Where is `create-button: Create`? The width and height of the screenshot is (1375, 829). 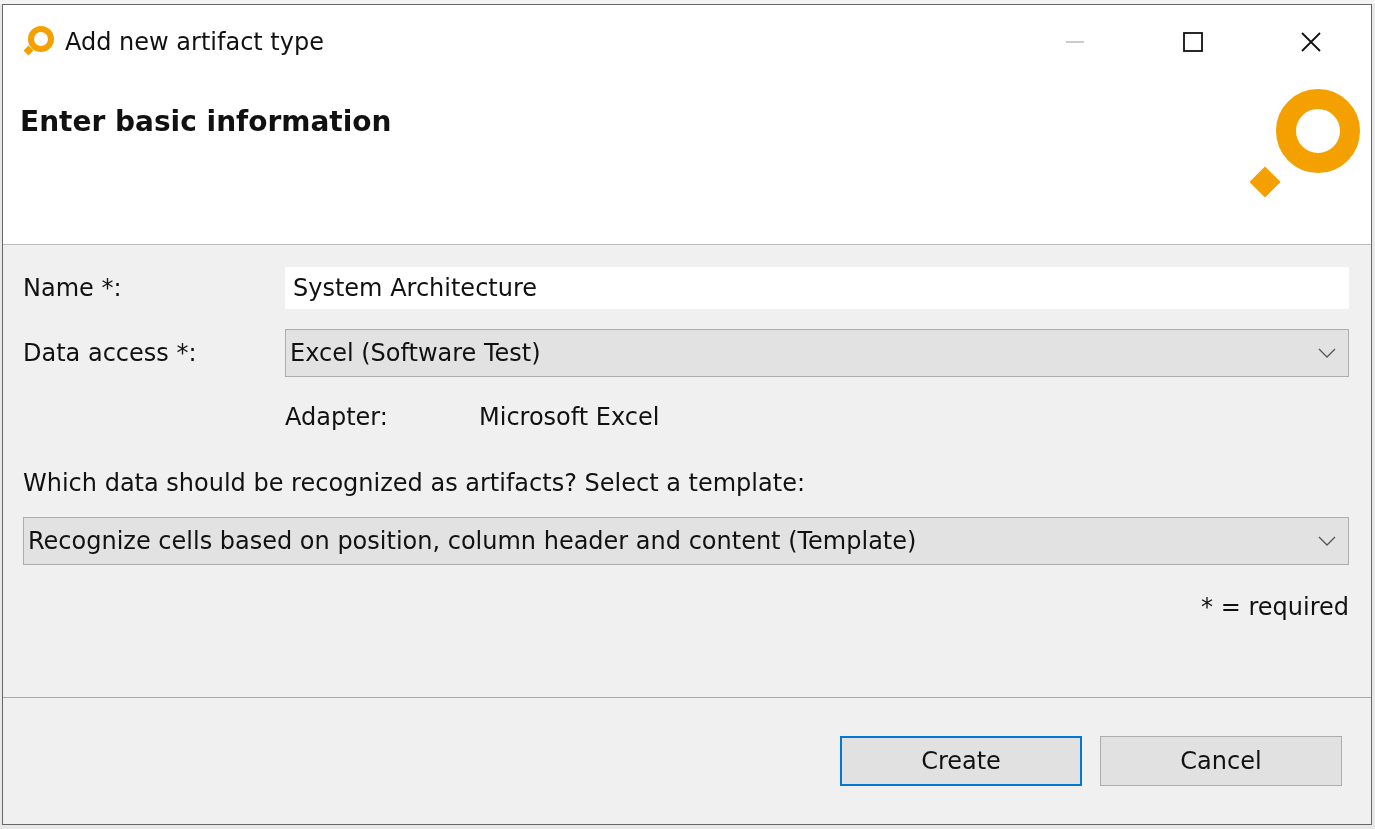 create-button: Create is located at coordinates (961, 761).